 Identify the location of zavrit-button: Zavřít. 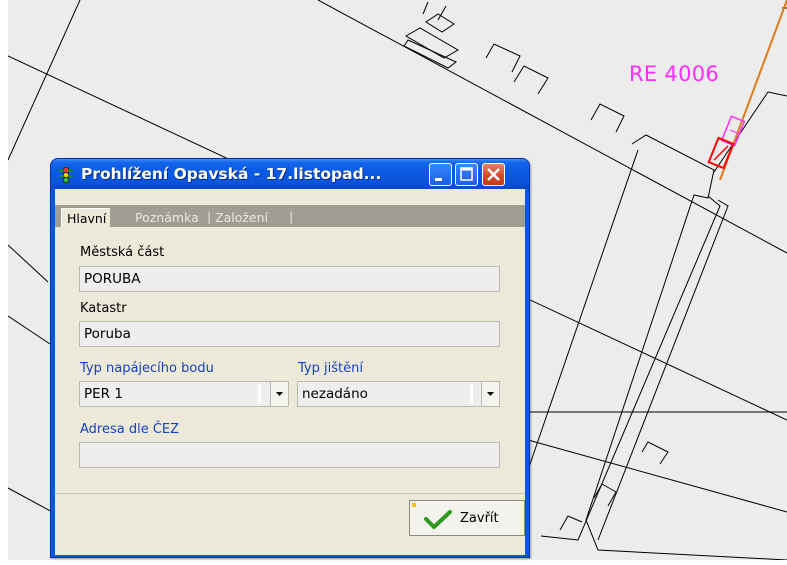
(467, 518).